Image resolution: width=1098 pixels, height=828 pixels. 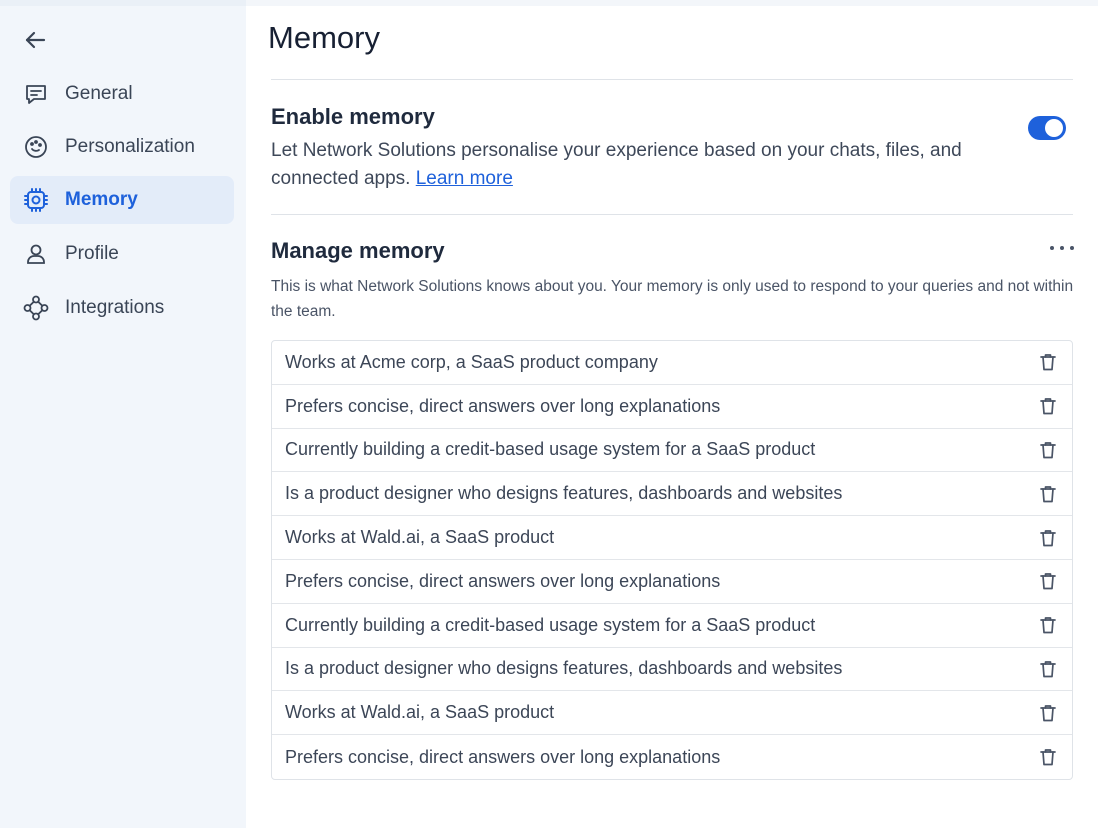 I want to click on more-options-button, so click(x=1062, y=248).